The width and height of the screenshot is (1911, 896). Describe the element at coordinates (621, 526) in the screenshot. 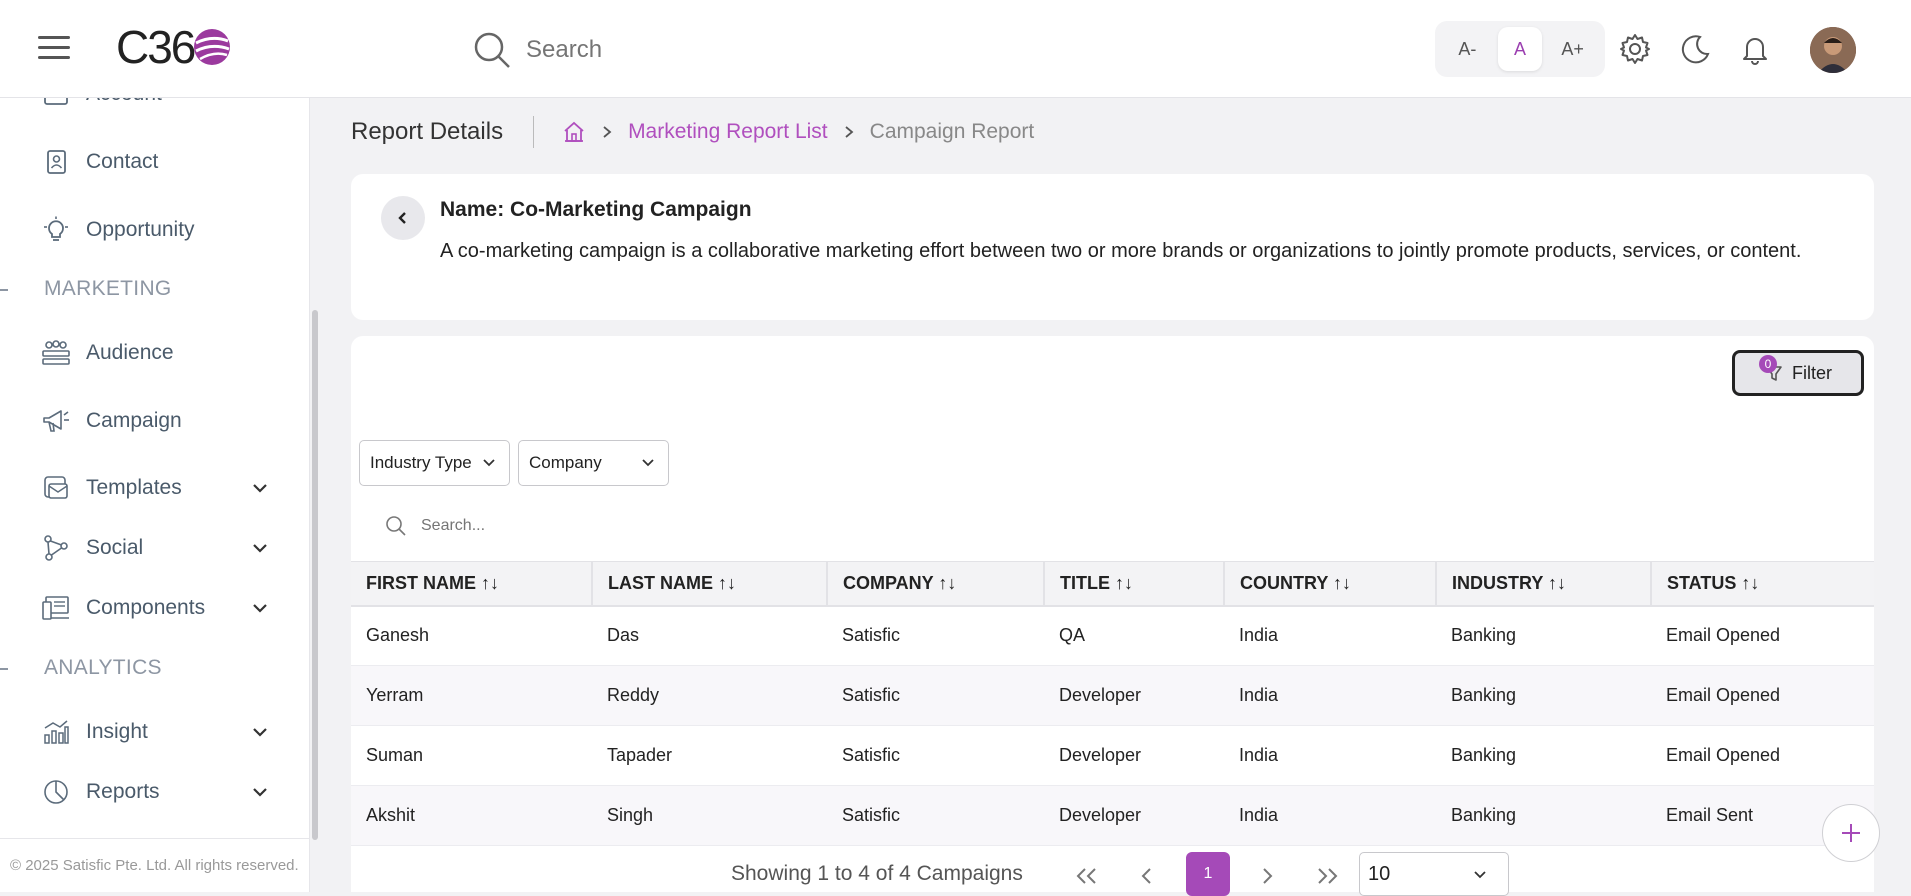

I see `table-search-input` at that location.